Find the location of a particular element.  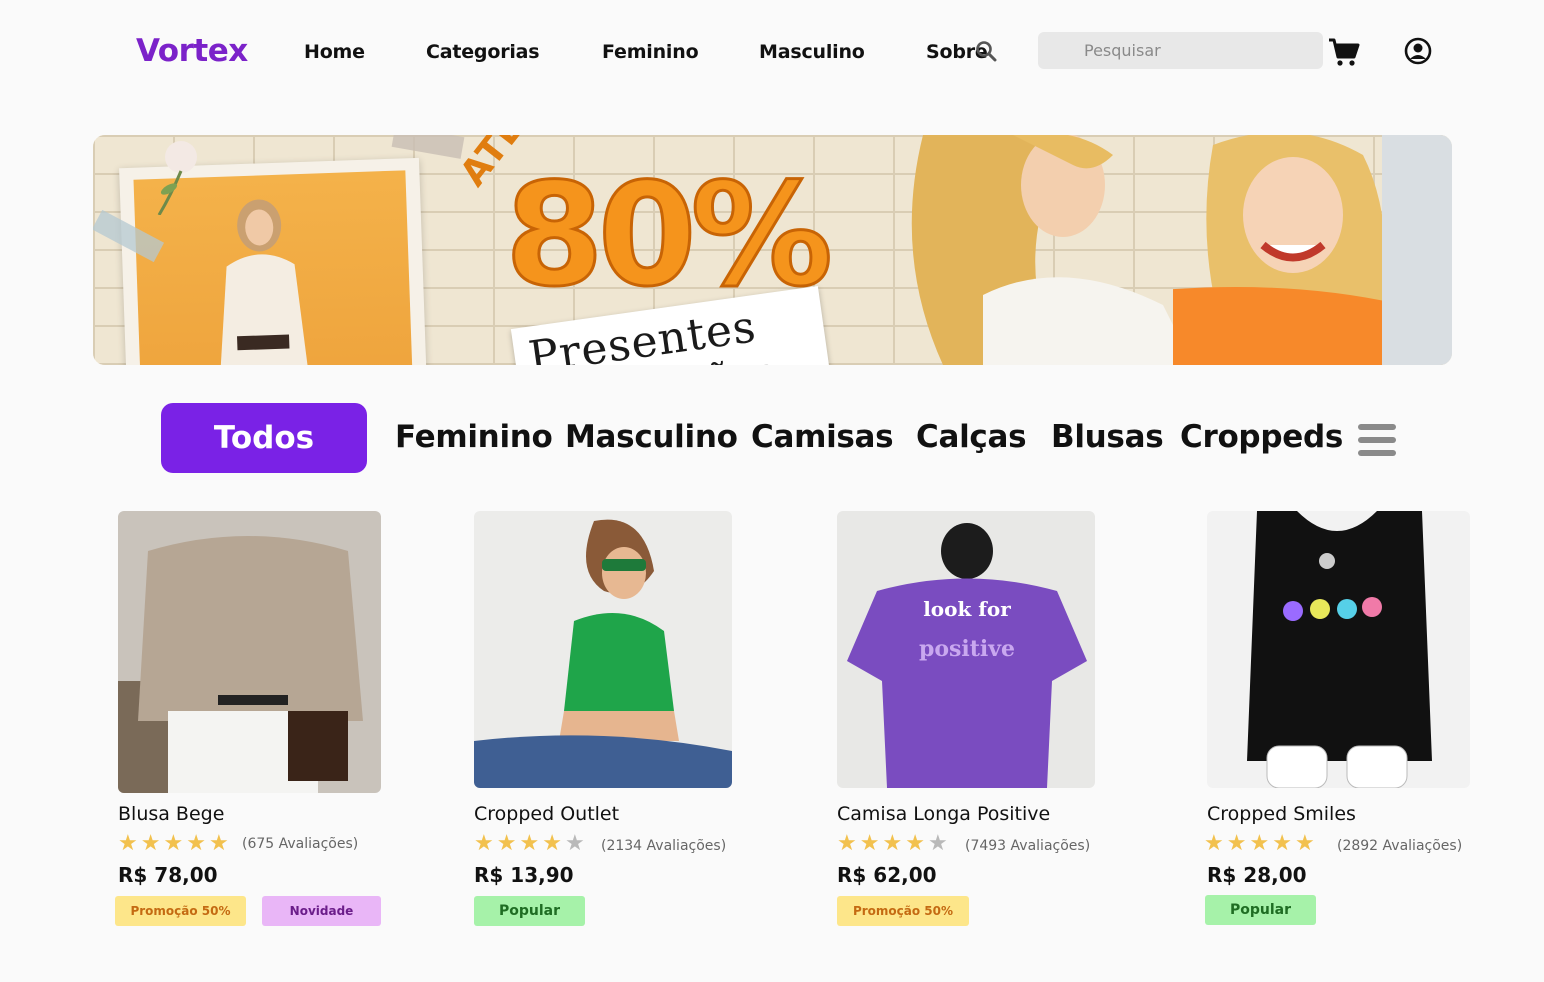

product-name: Cropped Smiles is located at coordinates (1281, 814).